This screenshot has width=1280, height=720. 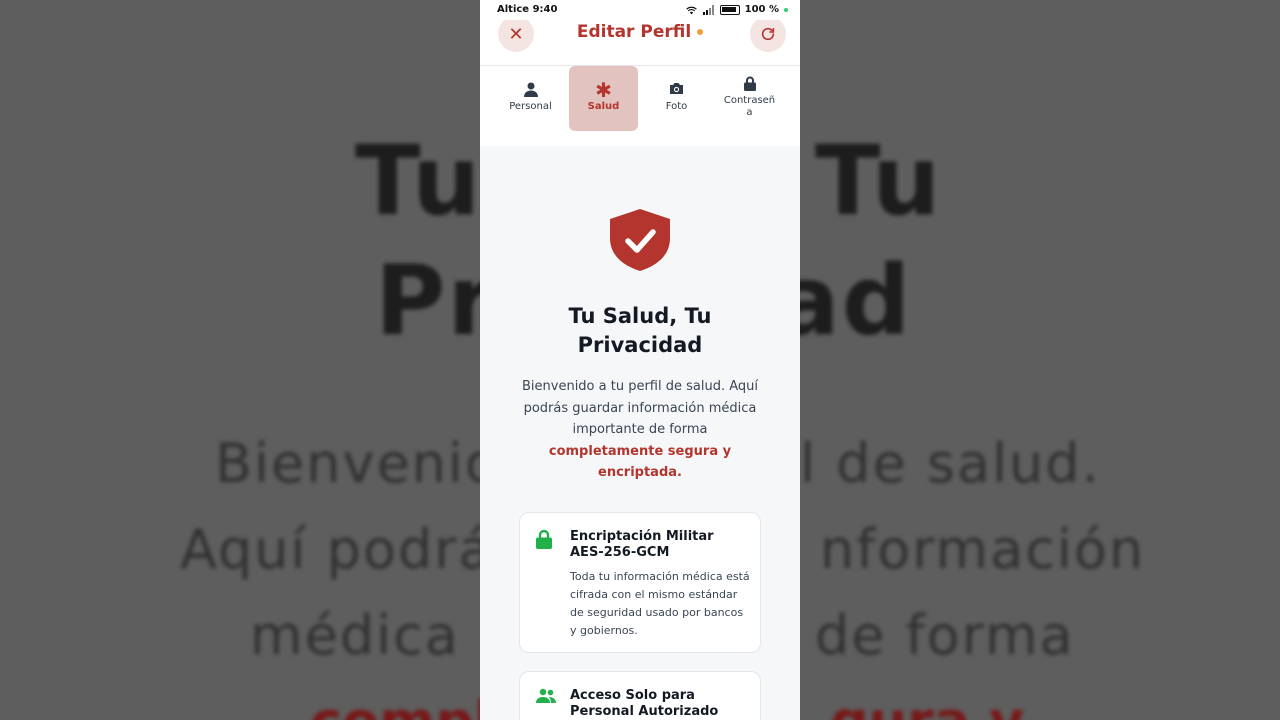 I want to click on tab-label: Contraseñ a, so click(x=749, y=107).